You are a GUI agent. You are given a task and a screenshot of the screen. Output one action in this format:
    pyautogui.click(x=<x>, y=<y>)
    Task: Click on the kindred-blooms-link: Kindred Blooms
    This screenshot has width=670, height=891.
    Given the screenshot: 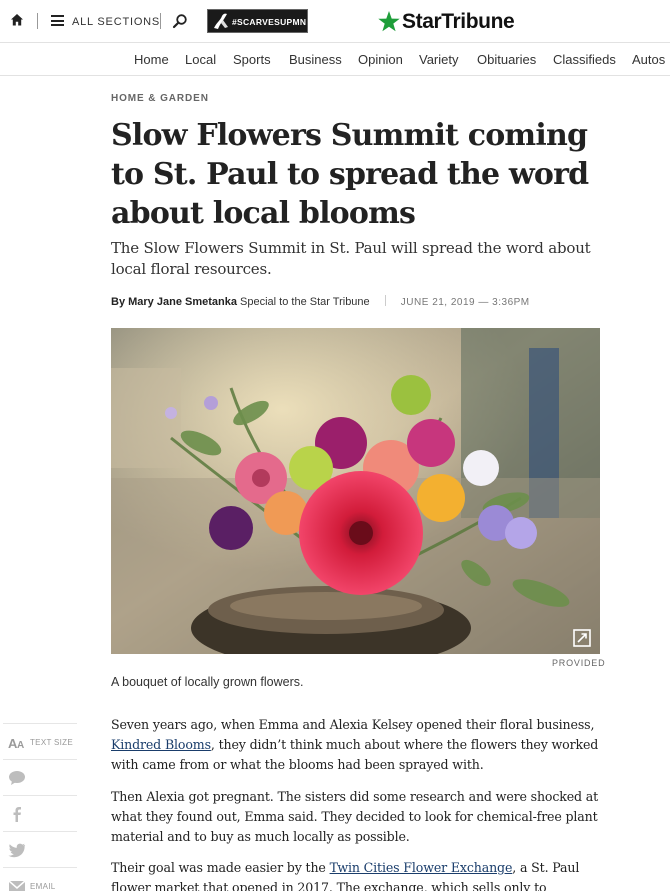 What is the action you would take?
    pyautogui.click(x=161, y=744)
    